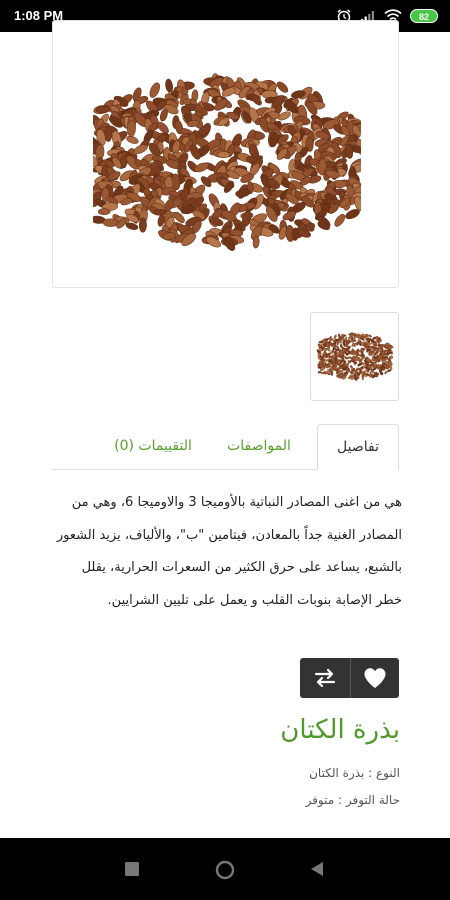  I want to click on recents-button, so click(132, 869).